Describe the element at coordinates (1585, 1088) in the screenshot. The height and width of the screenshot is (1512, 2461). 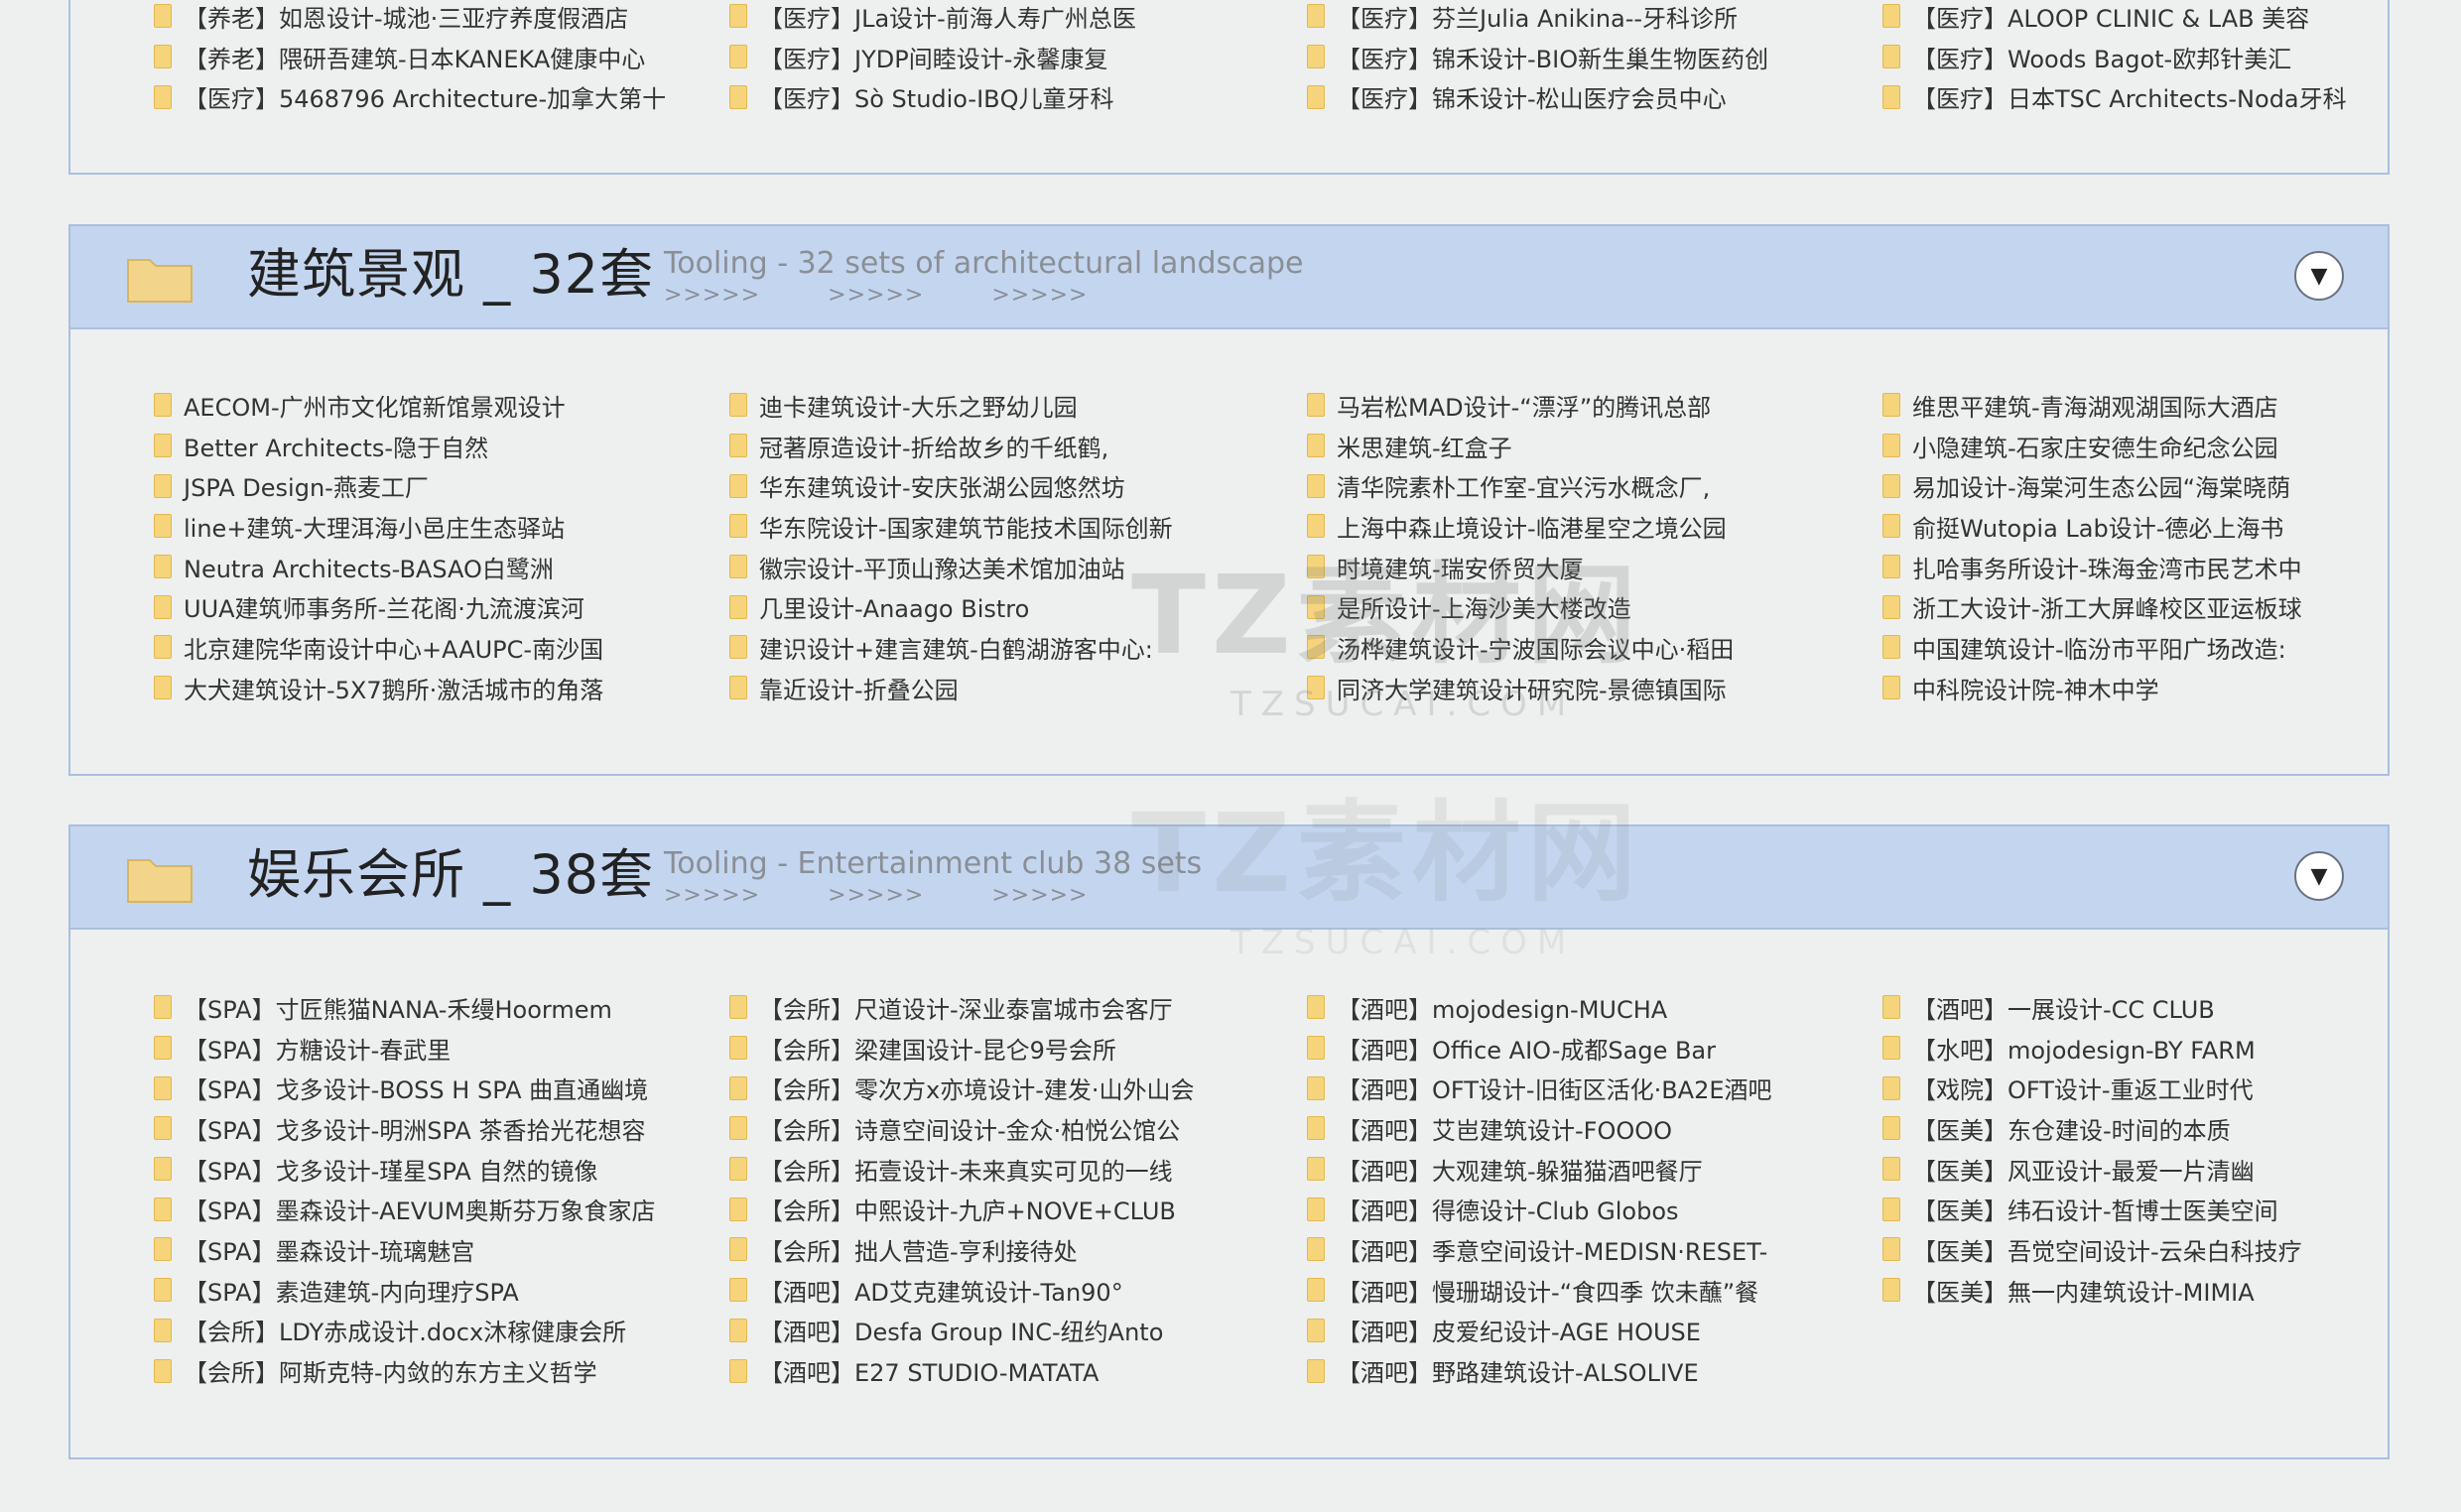
I see `list-item: 【酒吧】OFT设计-旧街区活化·BA2E酒吧` at that location.